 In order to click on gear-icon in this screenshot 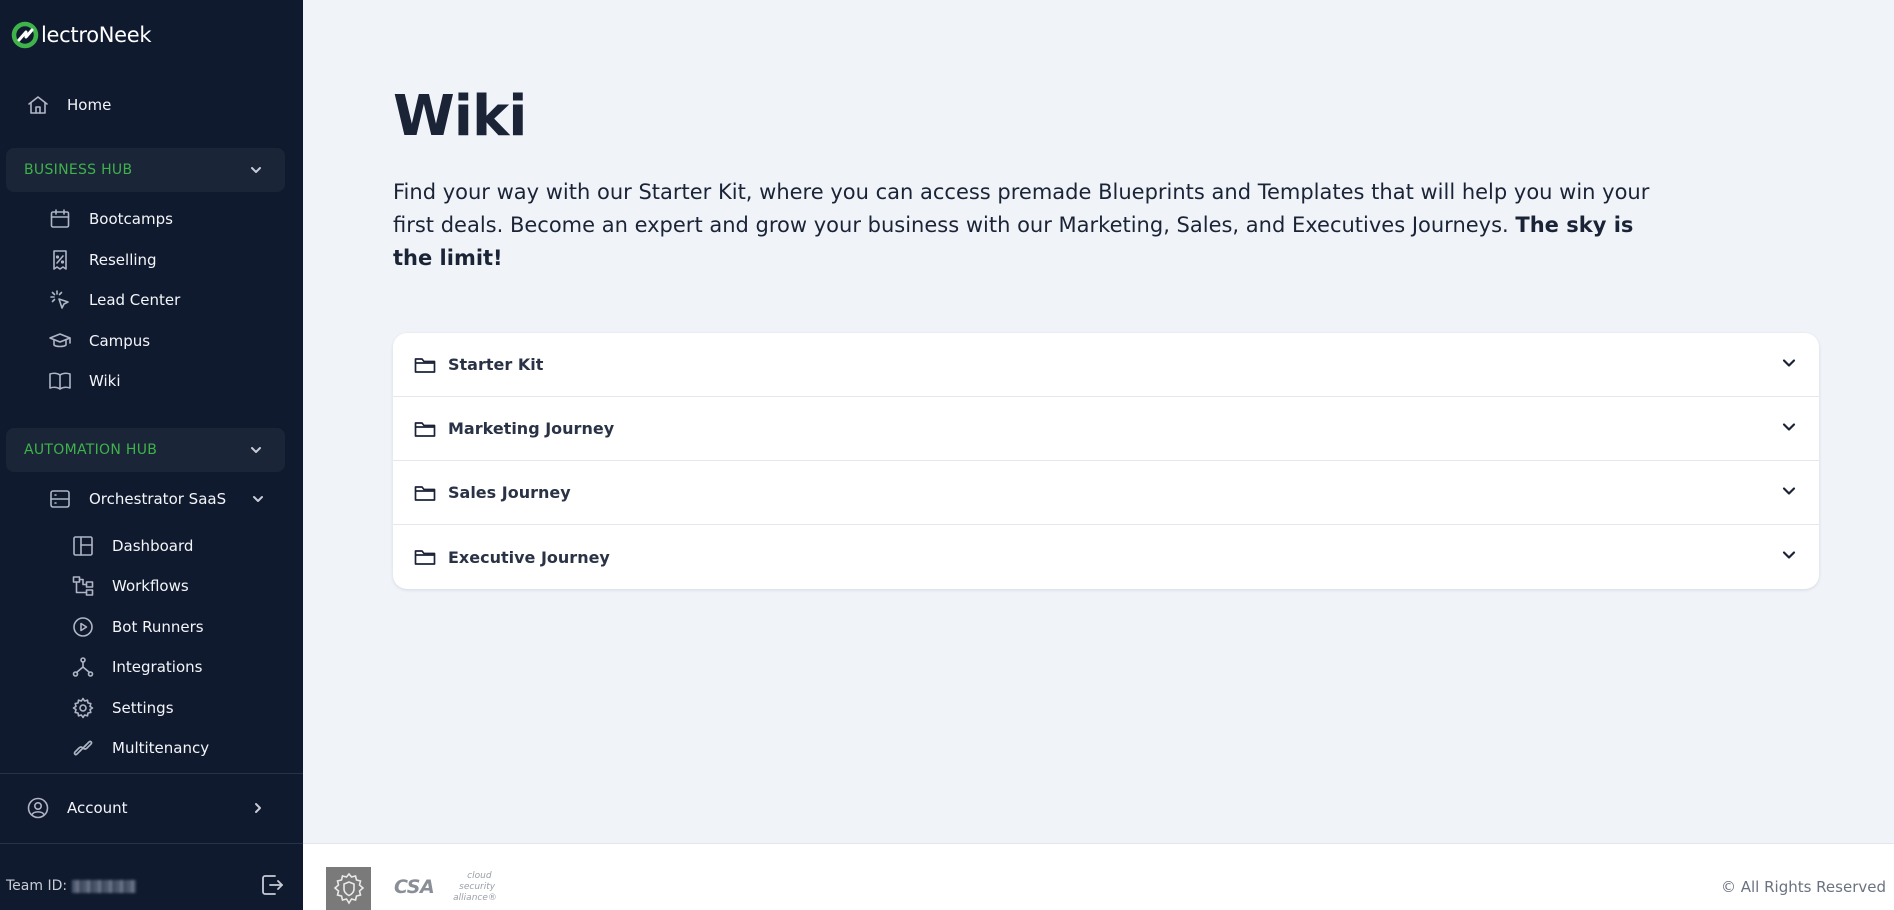, I will do `click(83, 708)`.